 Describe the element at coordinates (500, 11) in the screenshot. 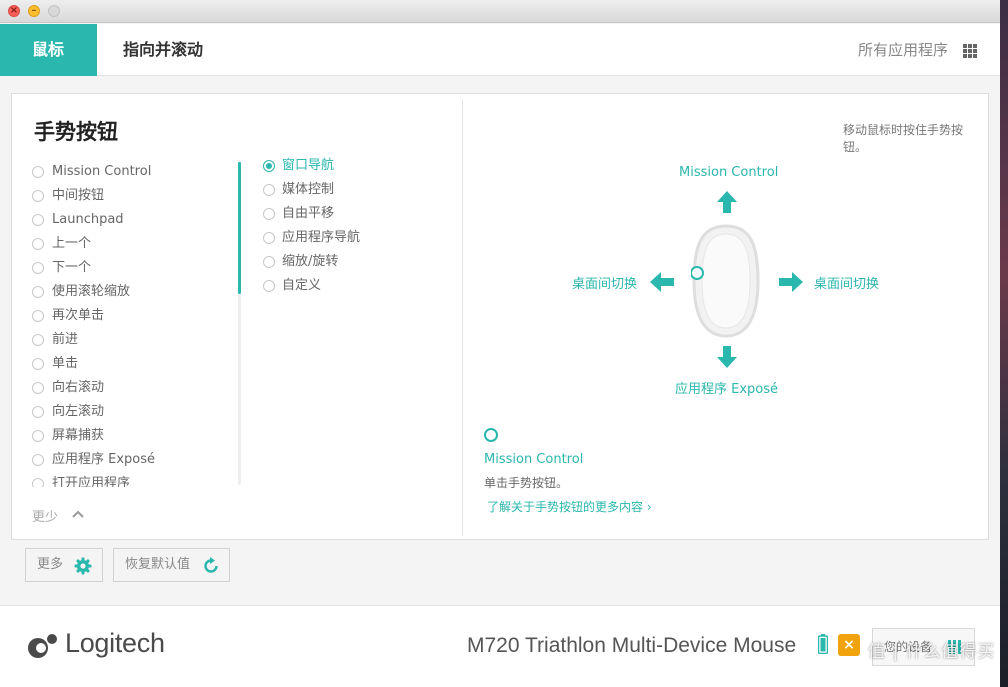

I see `title-bar: × –` at that location.